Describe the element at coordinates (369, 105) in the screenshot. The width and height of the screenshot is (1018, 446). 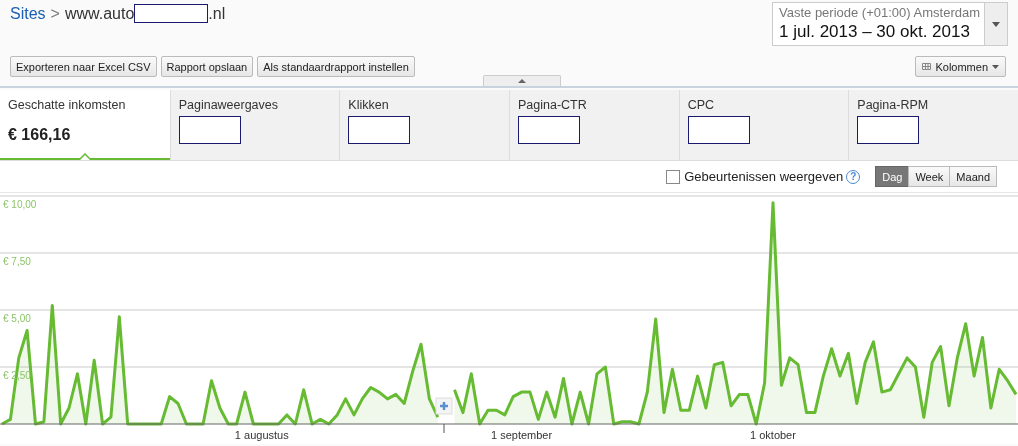
I see `metric-label: Klikken` at that location.